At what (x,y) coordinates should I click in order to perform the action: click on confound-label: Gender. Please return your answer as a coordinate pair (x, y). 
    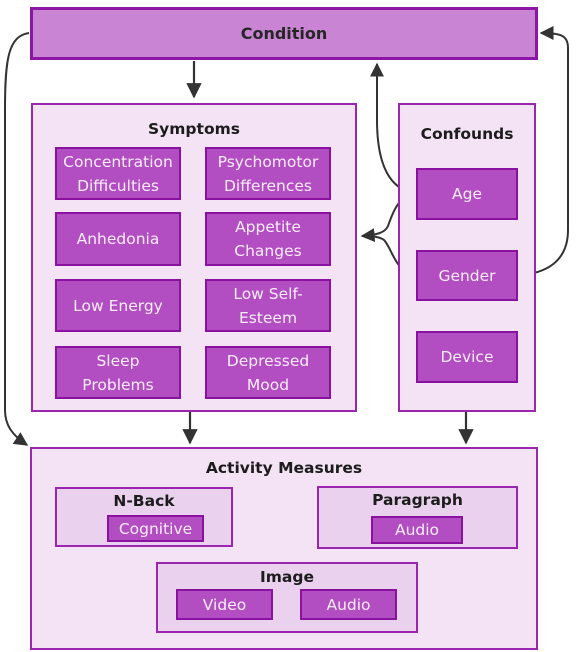
    Looking at the image, I should click on (467, 275).